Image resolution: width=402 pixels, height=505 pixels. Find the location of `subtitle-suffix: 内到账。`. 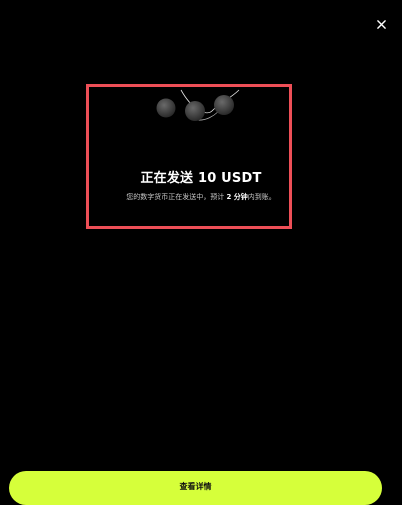

subtitle-suffix: 内到账。 is located at coordinates (261, 197).